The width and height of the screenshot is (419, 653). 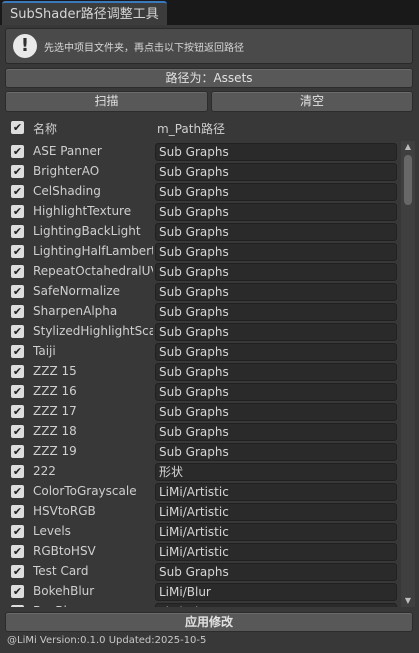 I want to click on row-name: BrighterAO, so click(x=66, y=171).